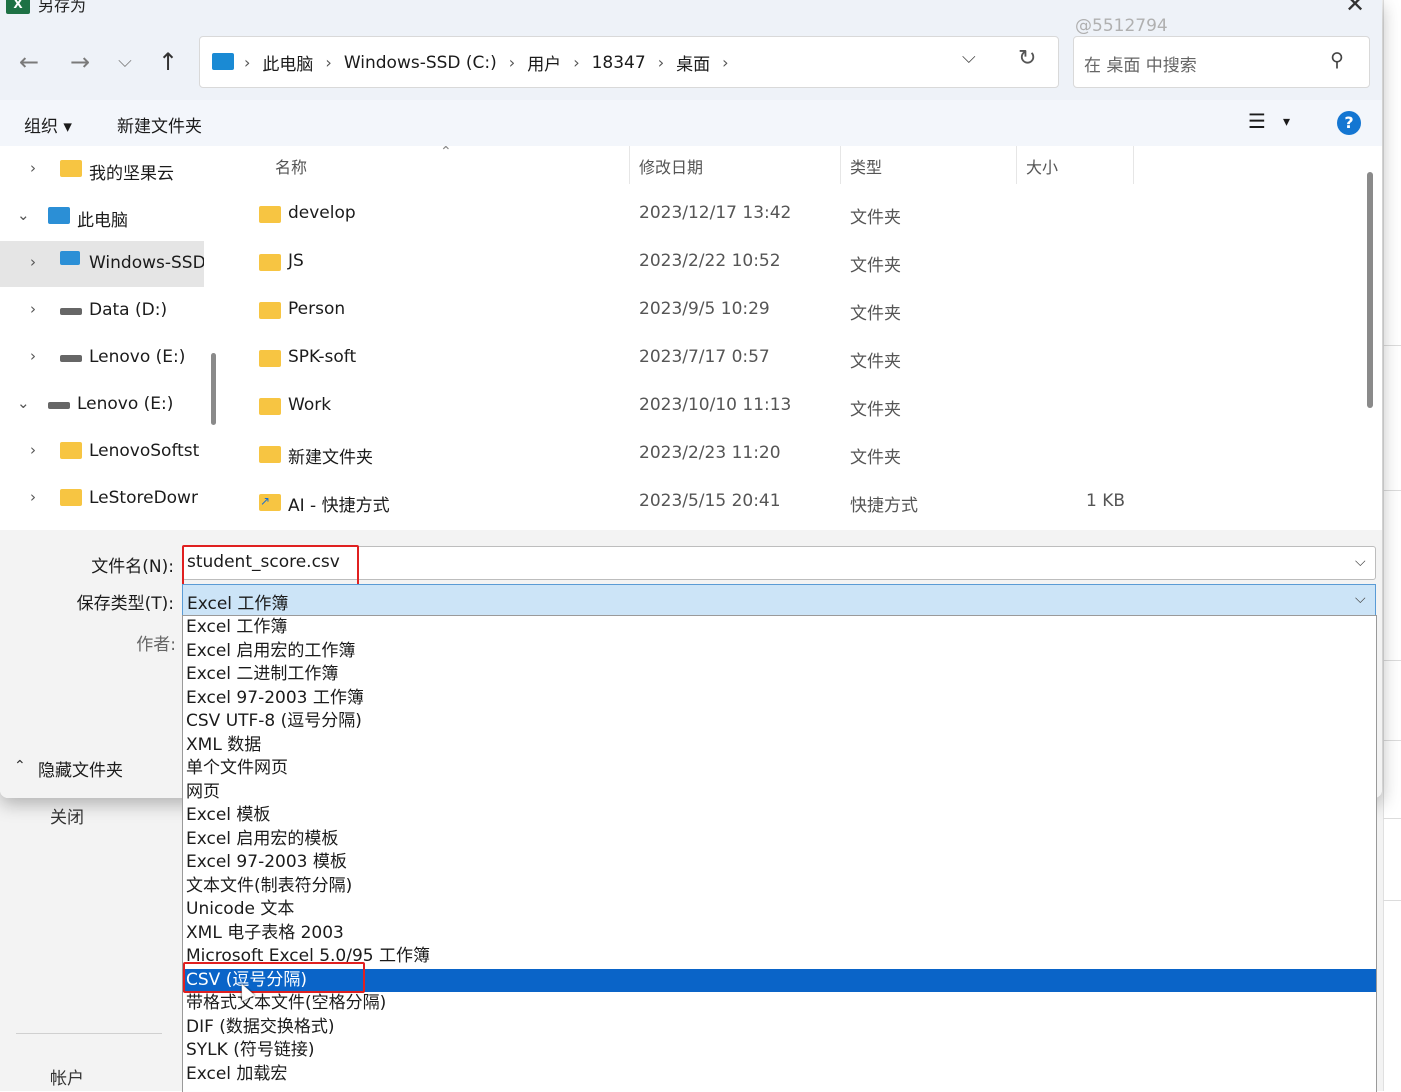  Describe the element at coordinates (544, 62) in the screenshot. I see `breadcrumb-users: 用户` at that location.